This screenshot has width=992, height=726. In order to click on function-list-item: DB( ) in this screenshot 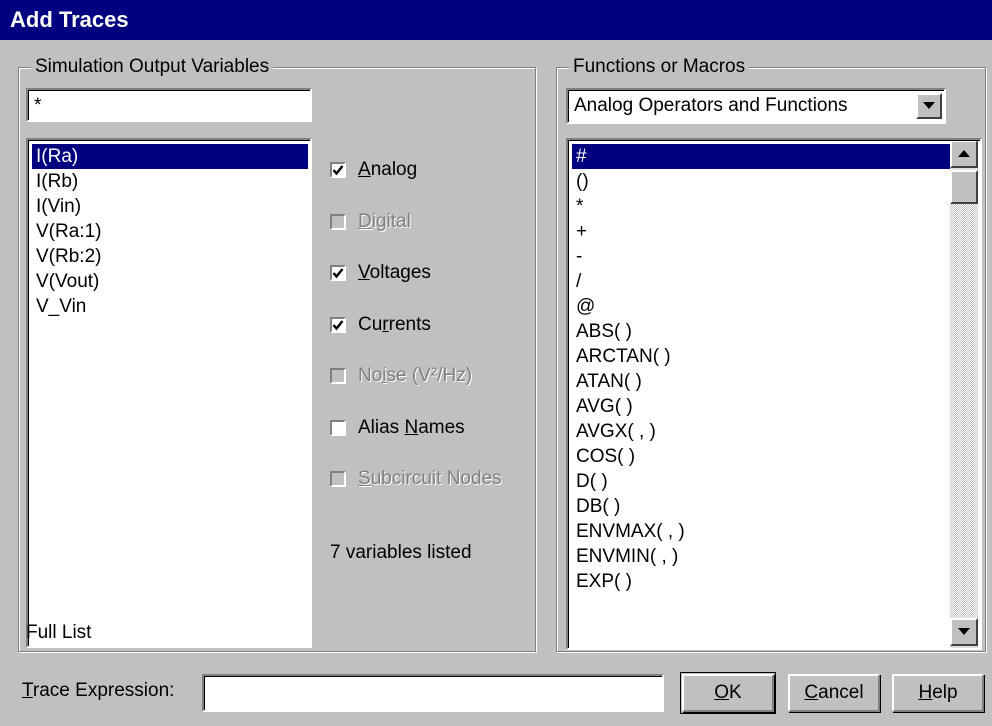, I will do `click(761, 506)`.